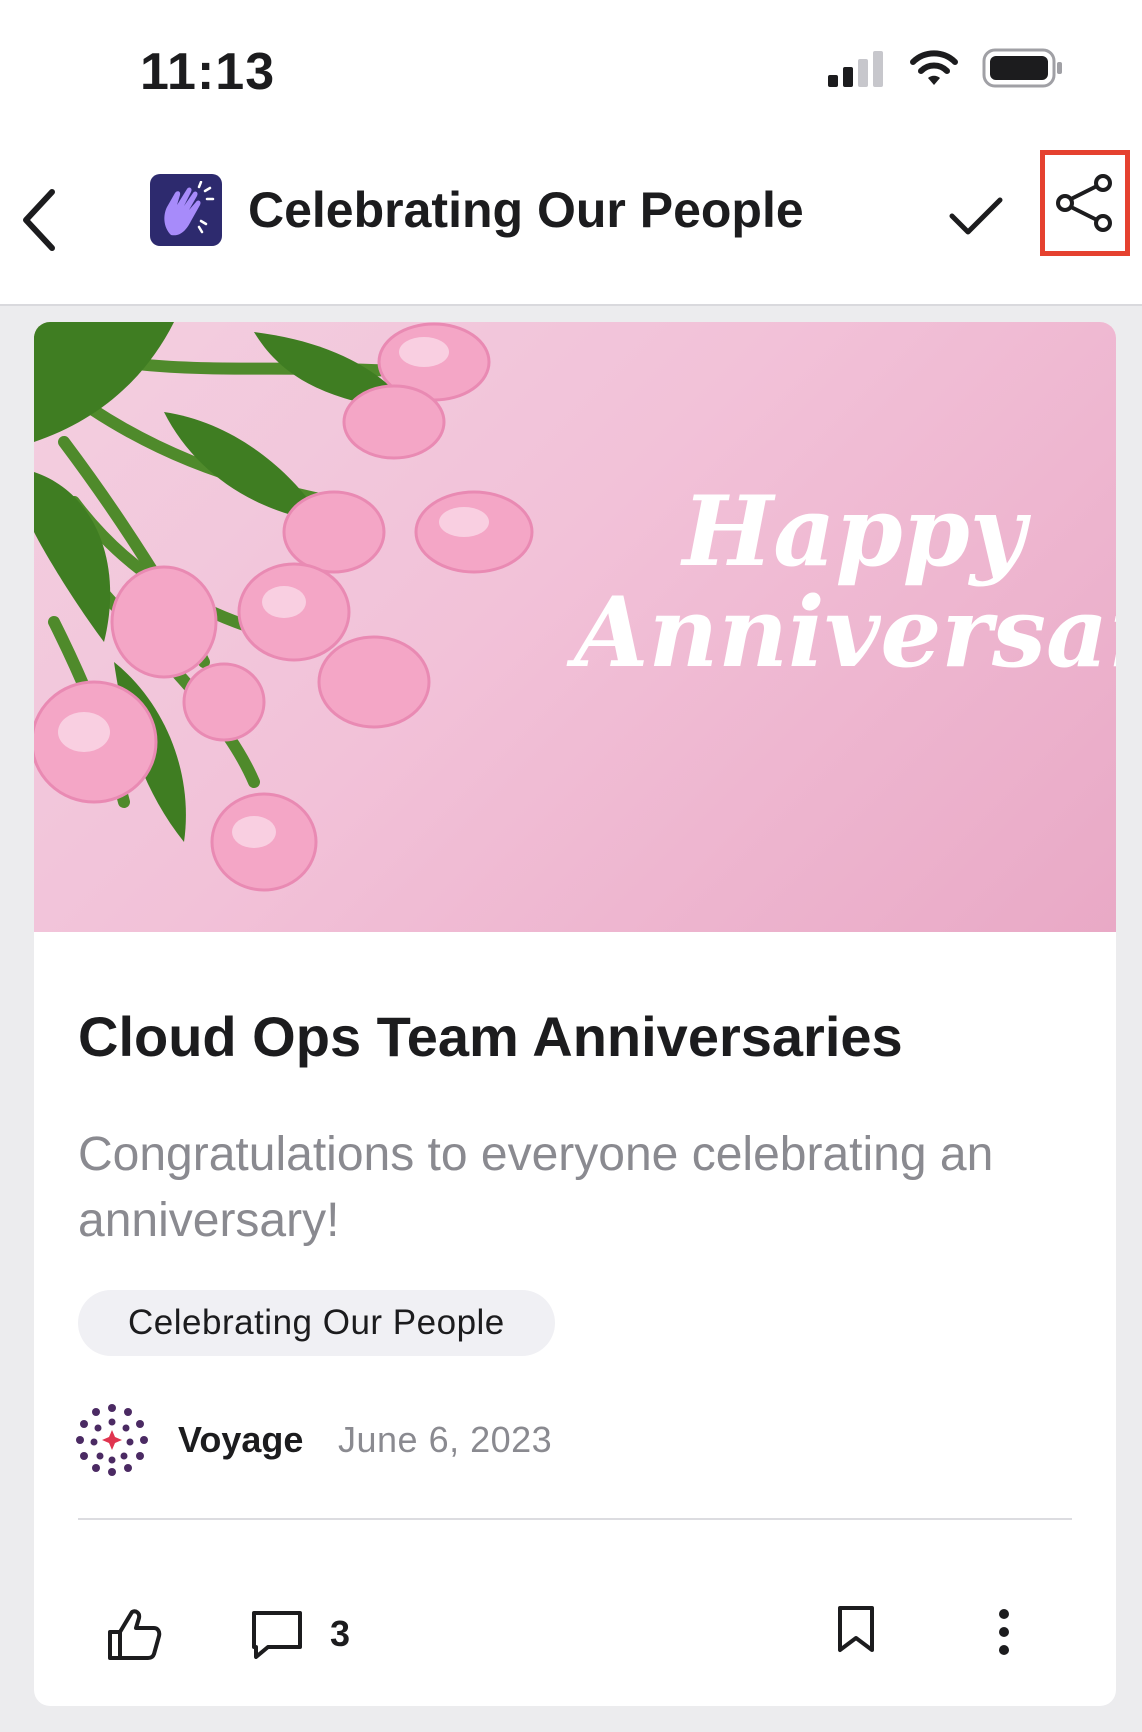 The image size is (1142, 1732). I want to click on clapping-hands-icon, so click(189, 208).